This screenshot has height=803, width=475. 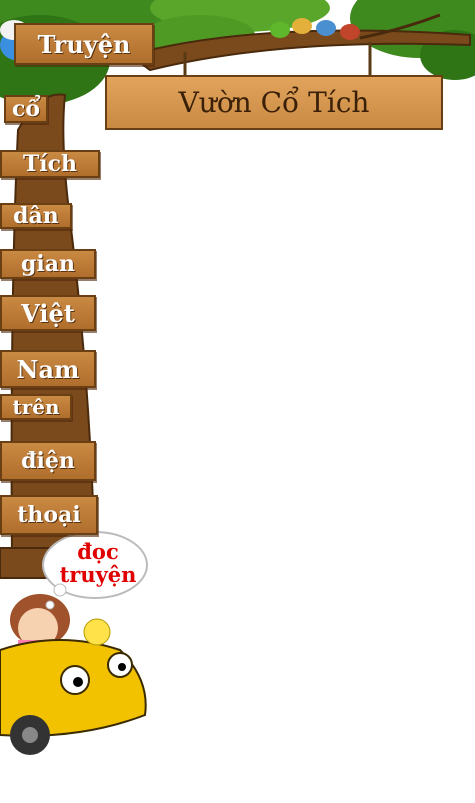 I want to click on cloud-line-1: đọc, so click(x=98, y=551).